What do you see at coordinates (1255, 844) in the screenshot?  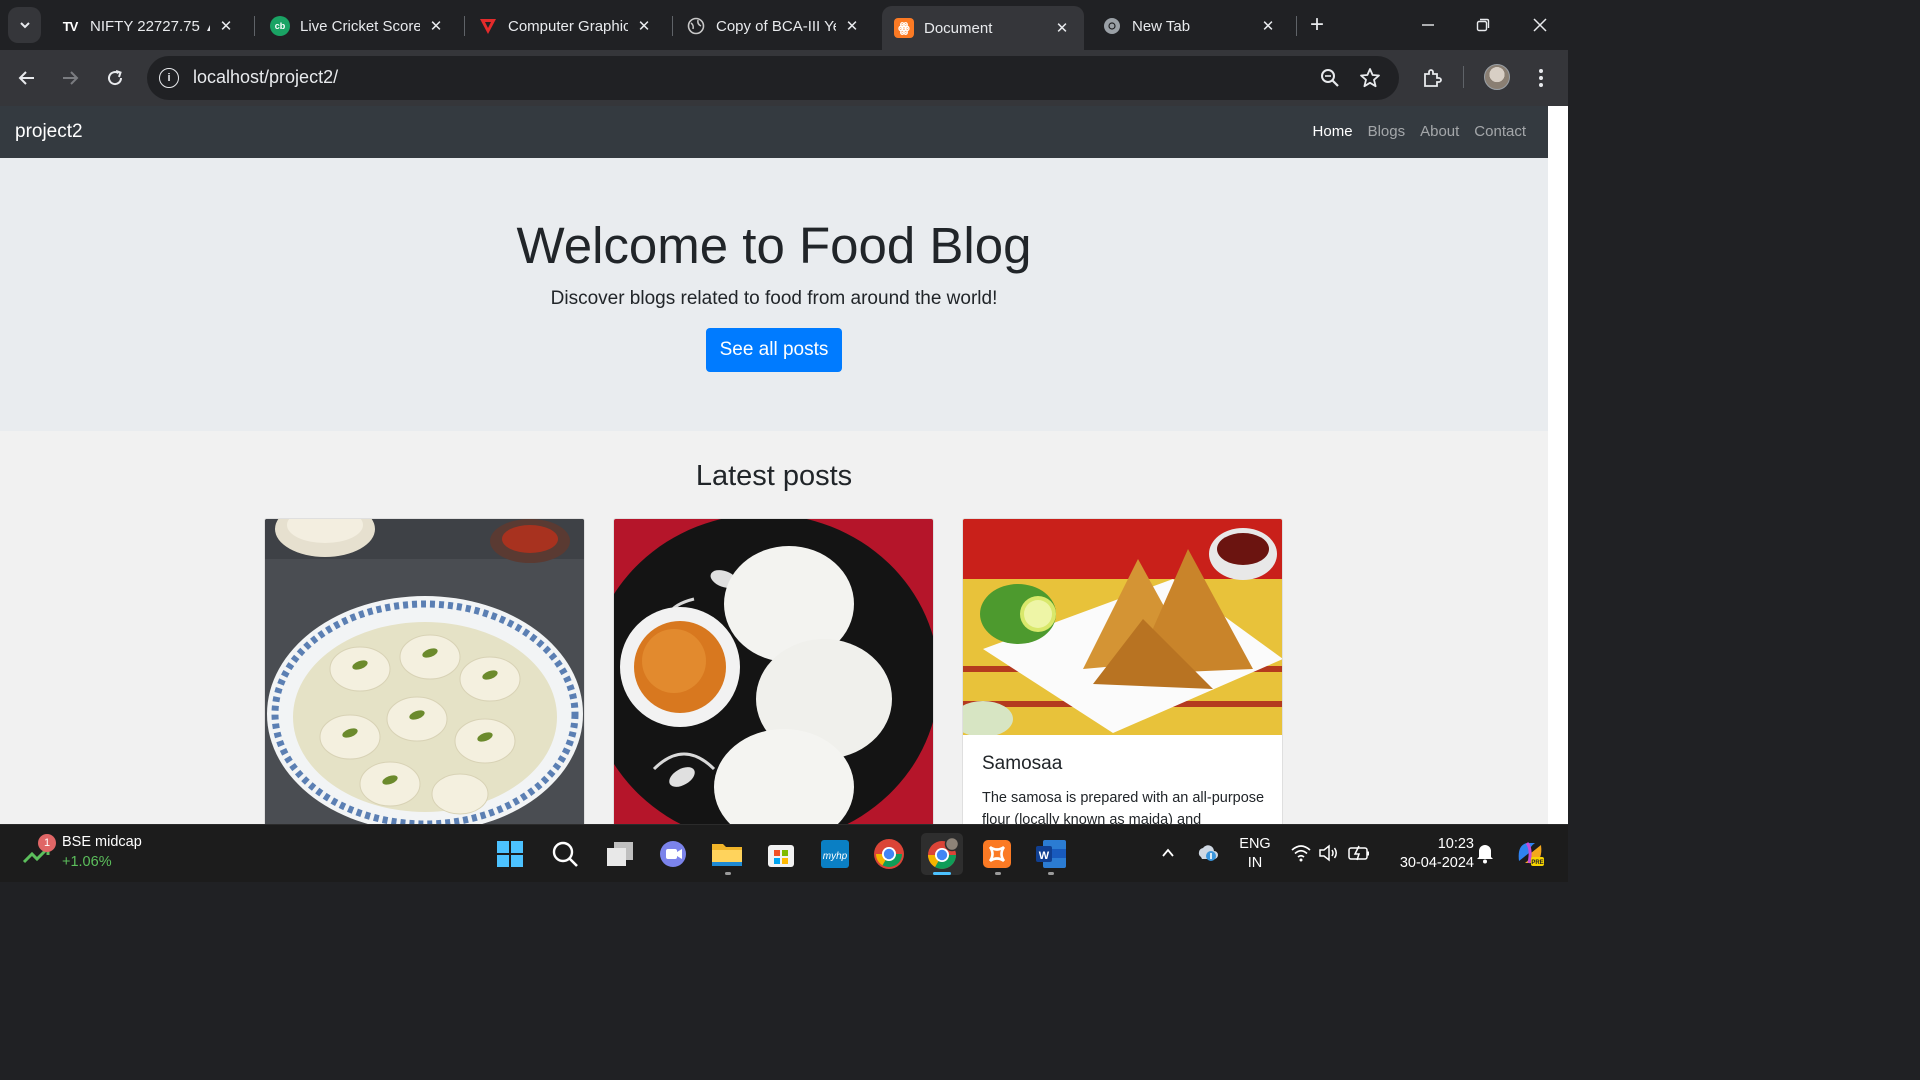 I see `language-code: ENG` at bounding box center [1255, 844].